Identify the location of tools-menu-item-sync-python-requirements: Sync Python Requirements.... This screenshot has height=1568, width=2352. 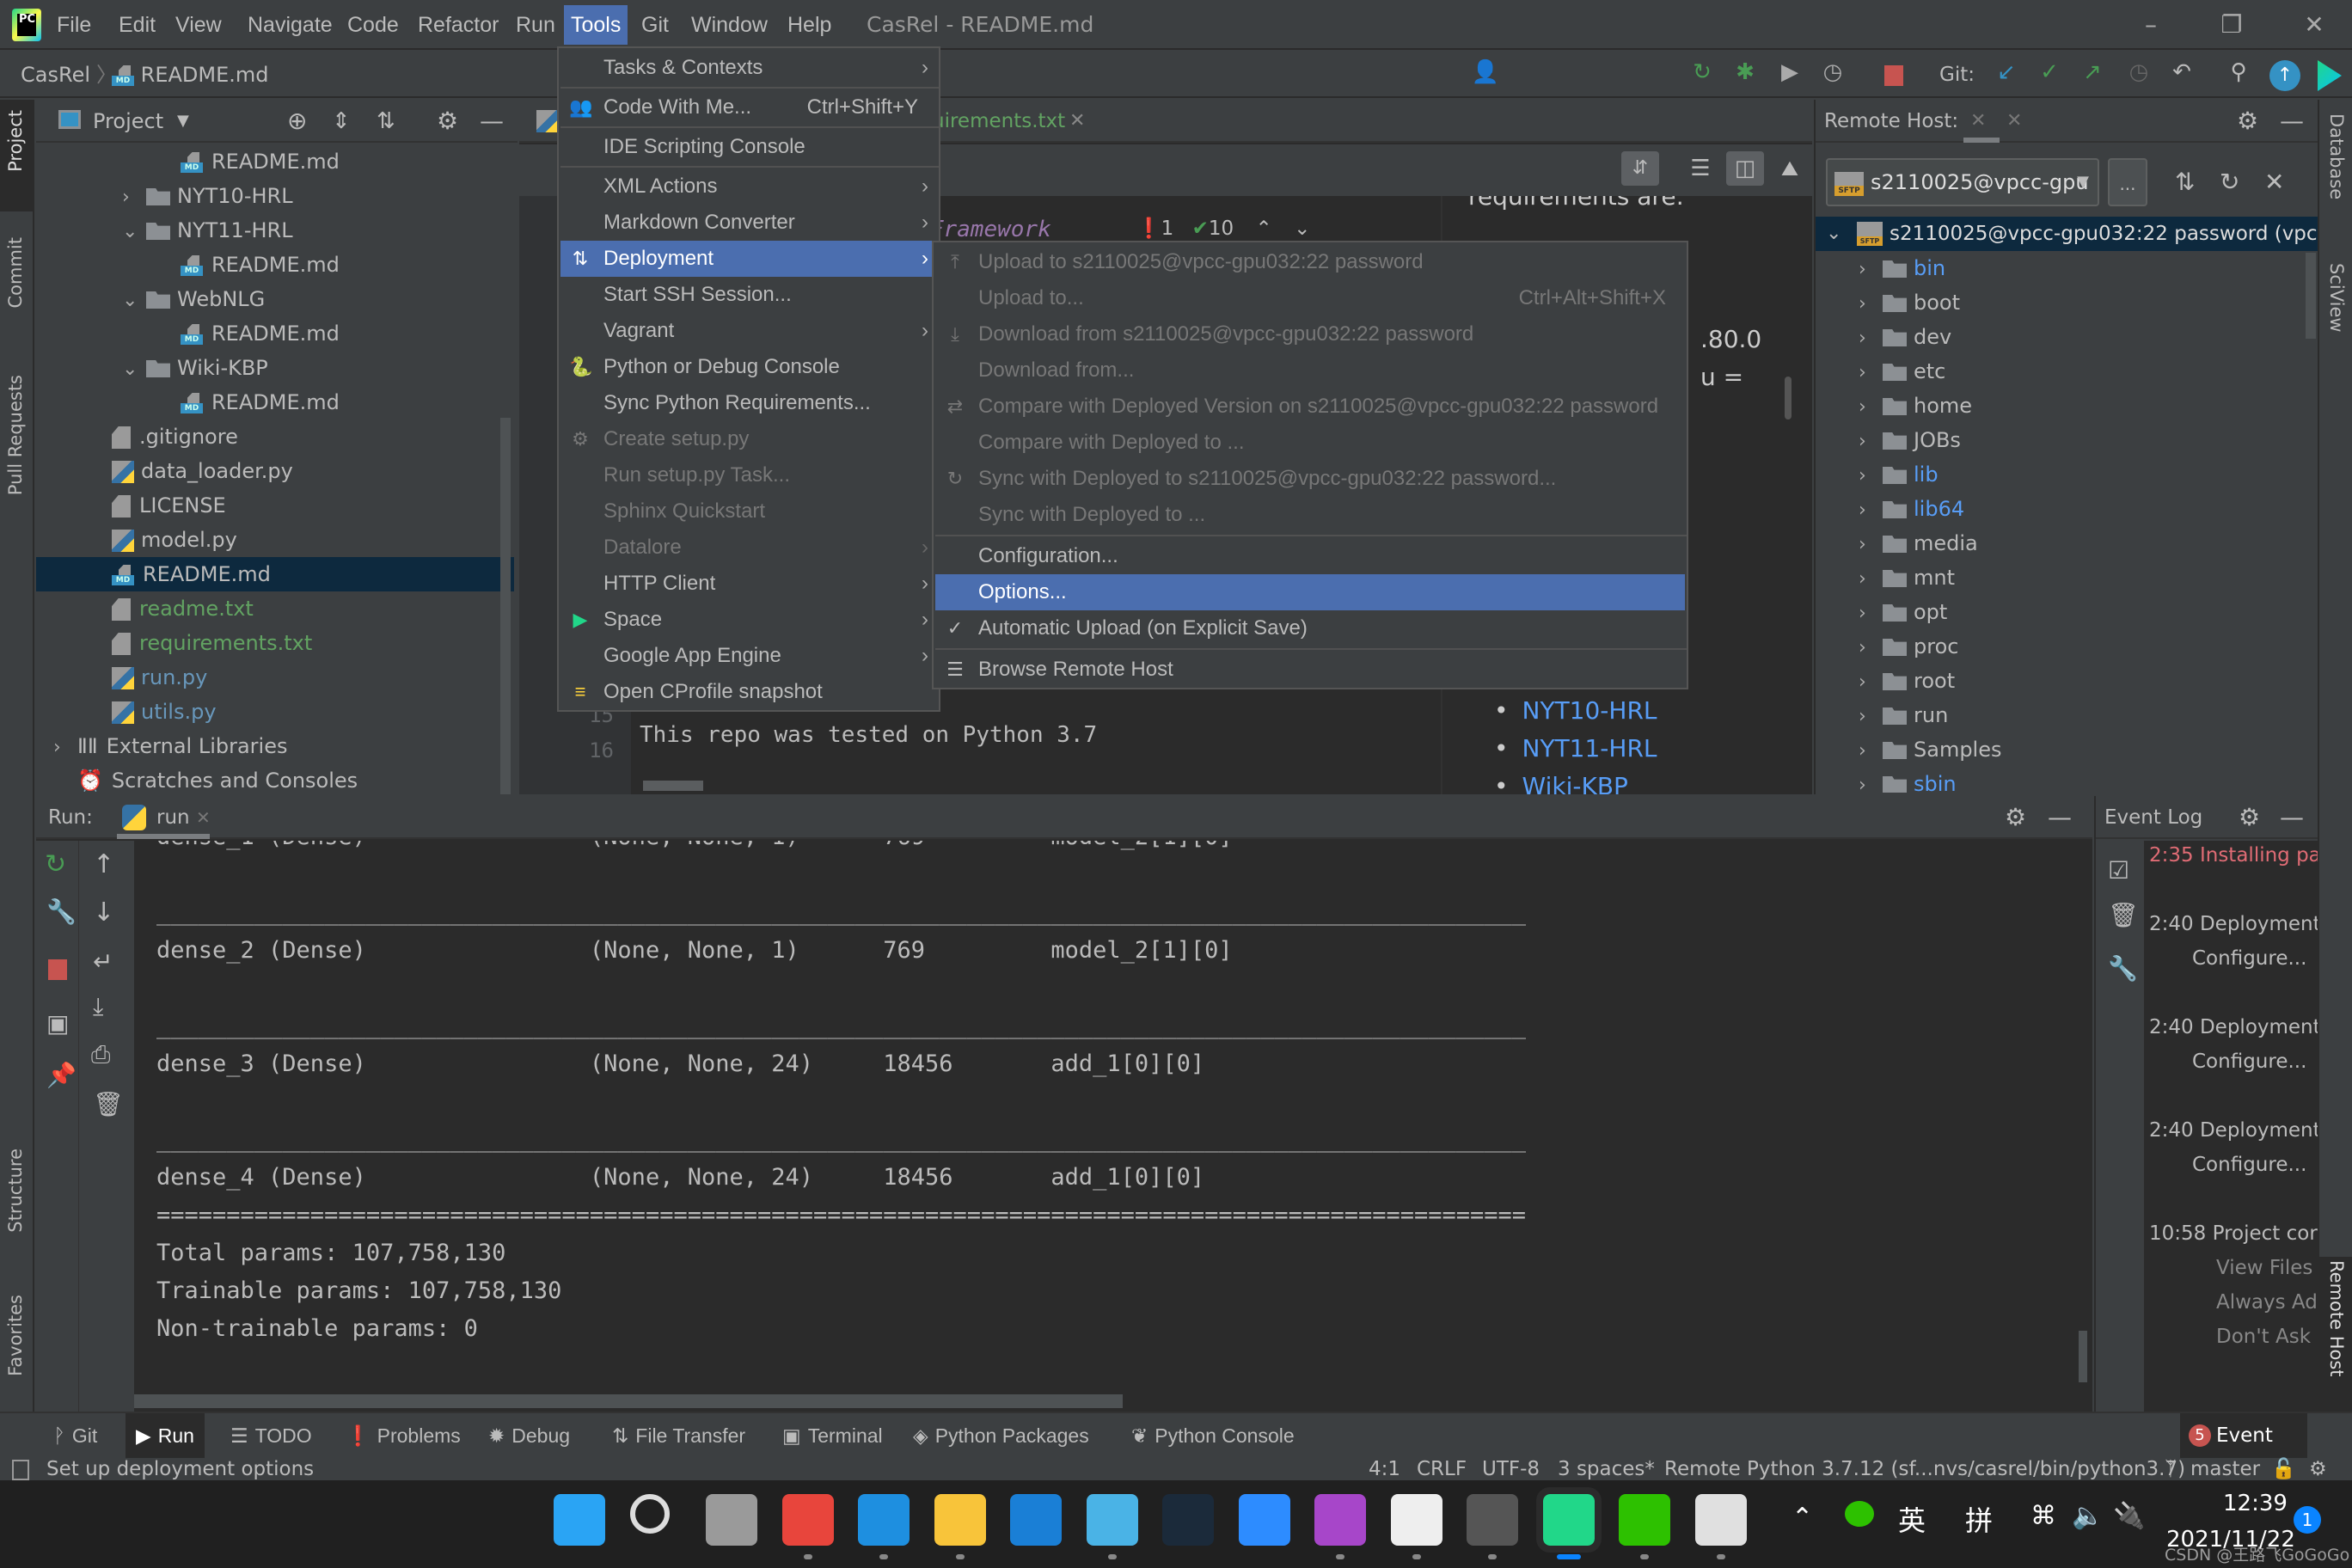
(748, 403).